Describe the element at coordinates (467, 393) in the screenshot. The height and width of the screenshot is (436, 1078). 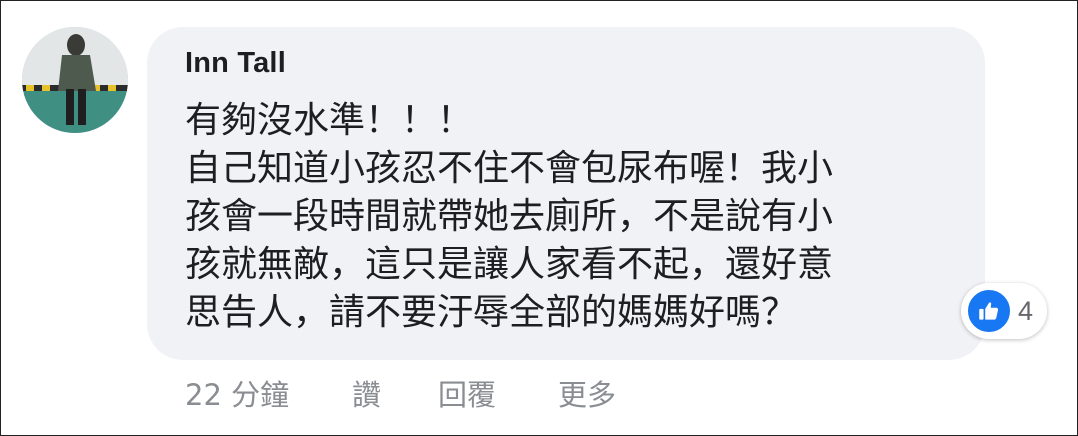
I see `reply-button: 回覆` at that location.